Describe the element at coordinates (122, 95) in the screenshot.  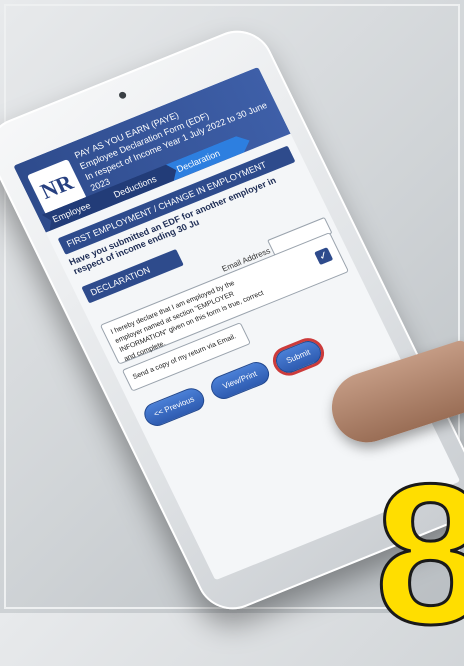
I see `camera-icon` at that location.